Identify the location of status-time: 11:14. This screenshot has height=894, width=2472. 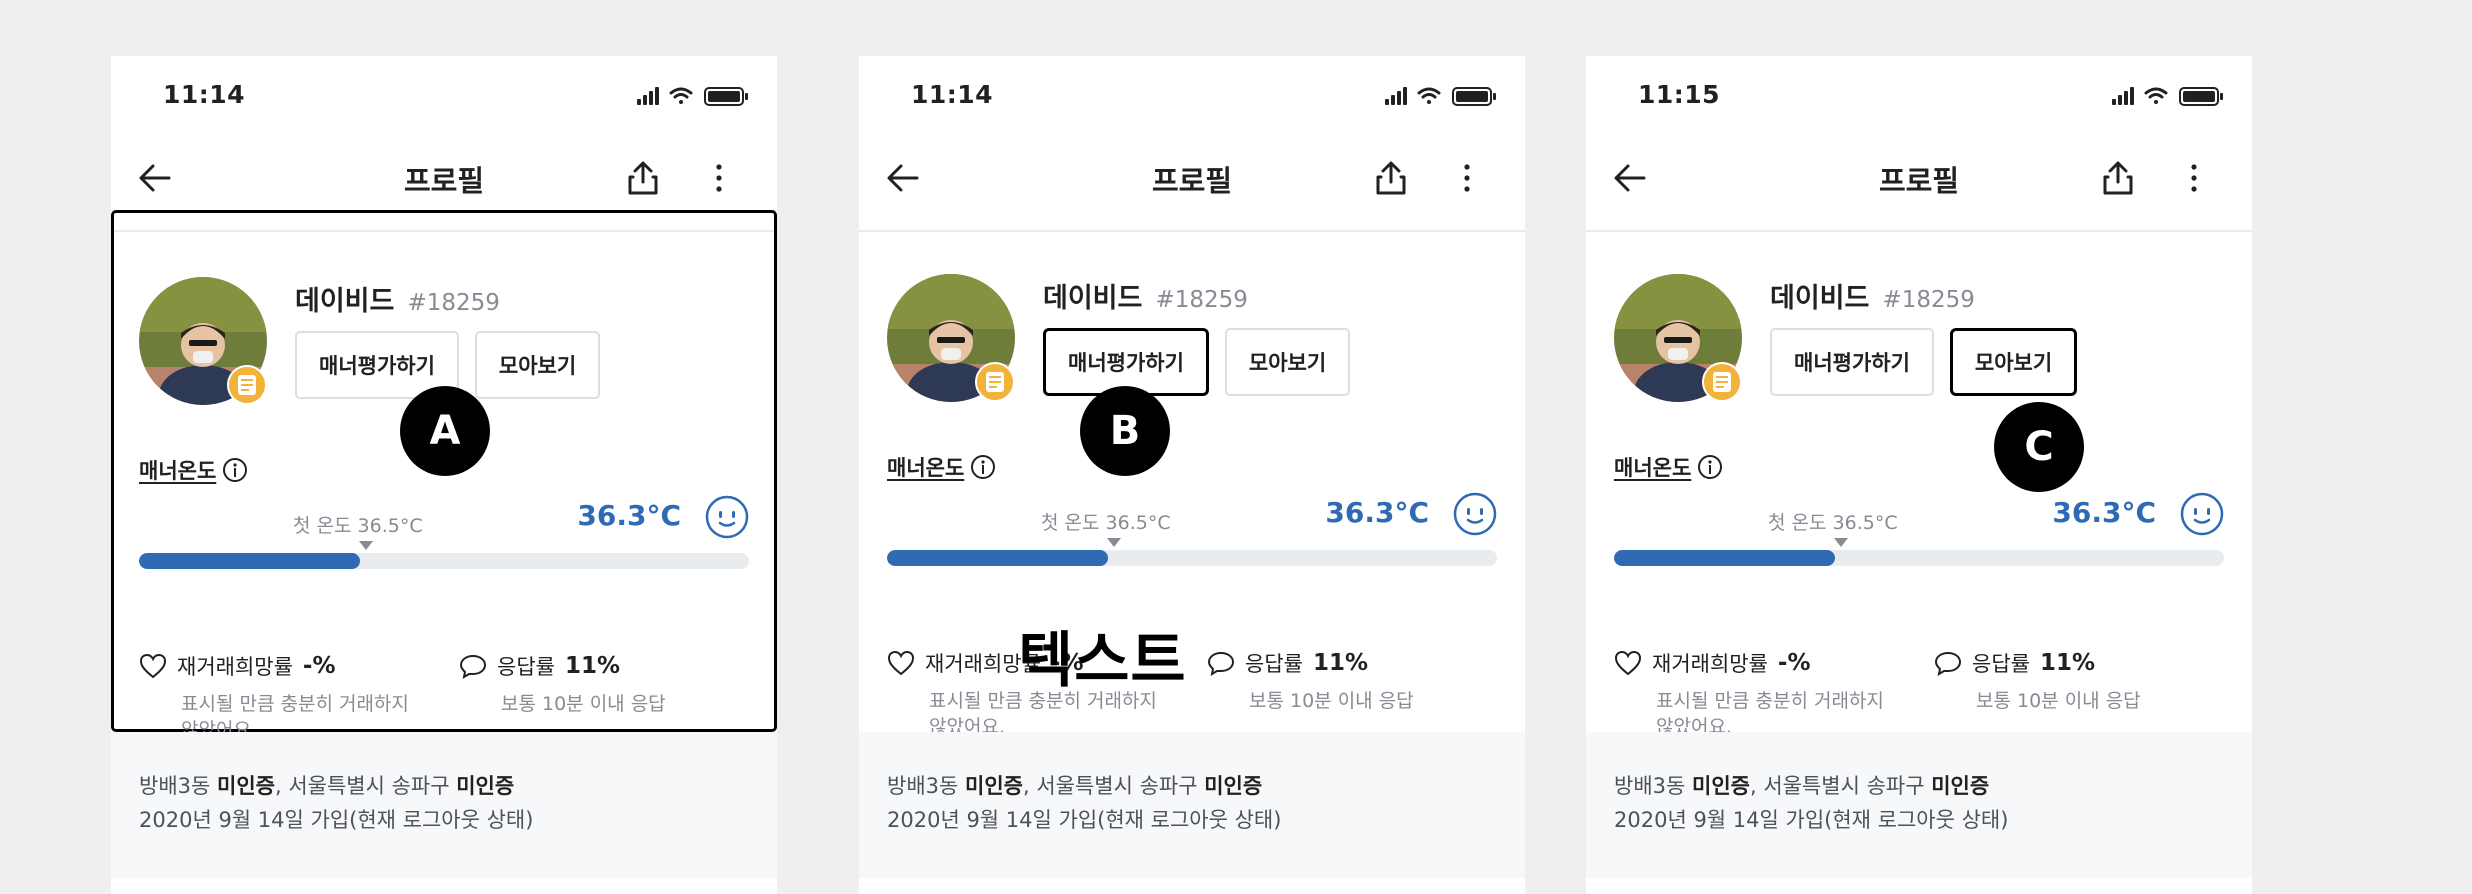
(952, 94).